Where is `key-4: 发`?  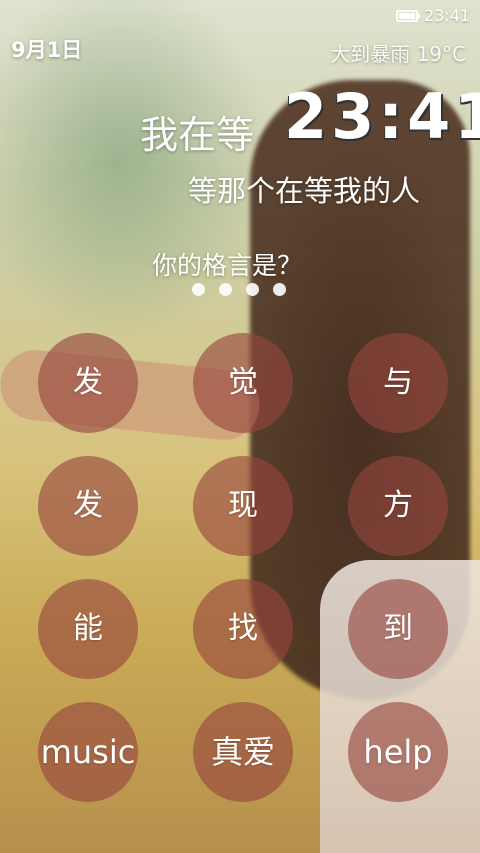 key-4: 发 is located at coordinates (88, 506).